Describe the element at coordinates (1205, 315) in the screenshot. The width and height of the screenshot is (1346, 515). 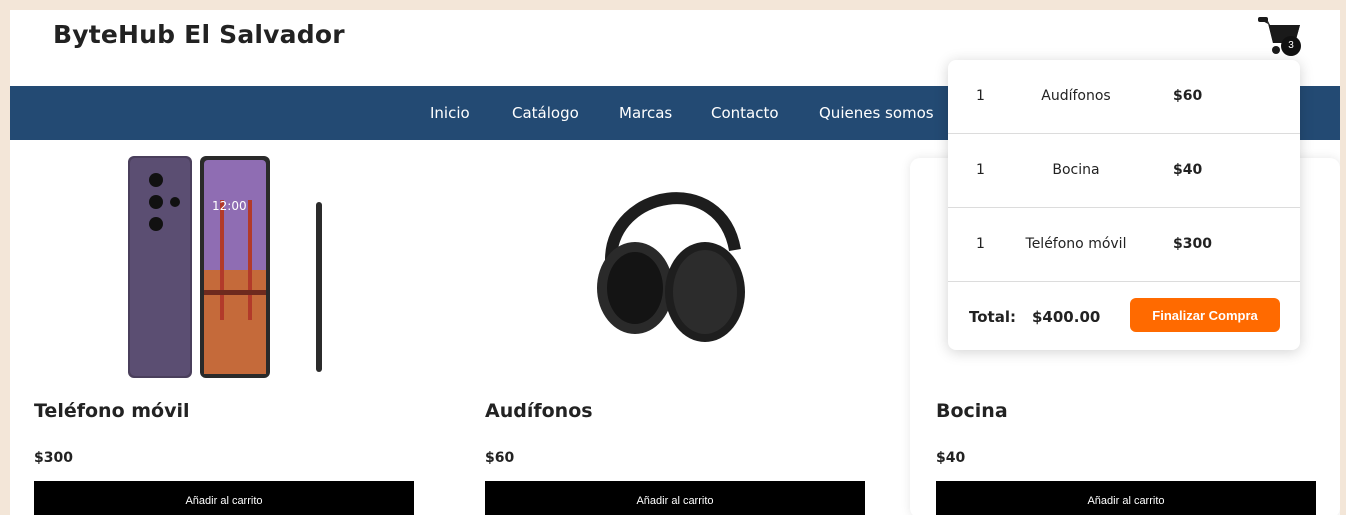
I see `checkout-button: Finalizar Compra` at that location.